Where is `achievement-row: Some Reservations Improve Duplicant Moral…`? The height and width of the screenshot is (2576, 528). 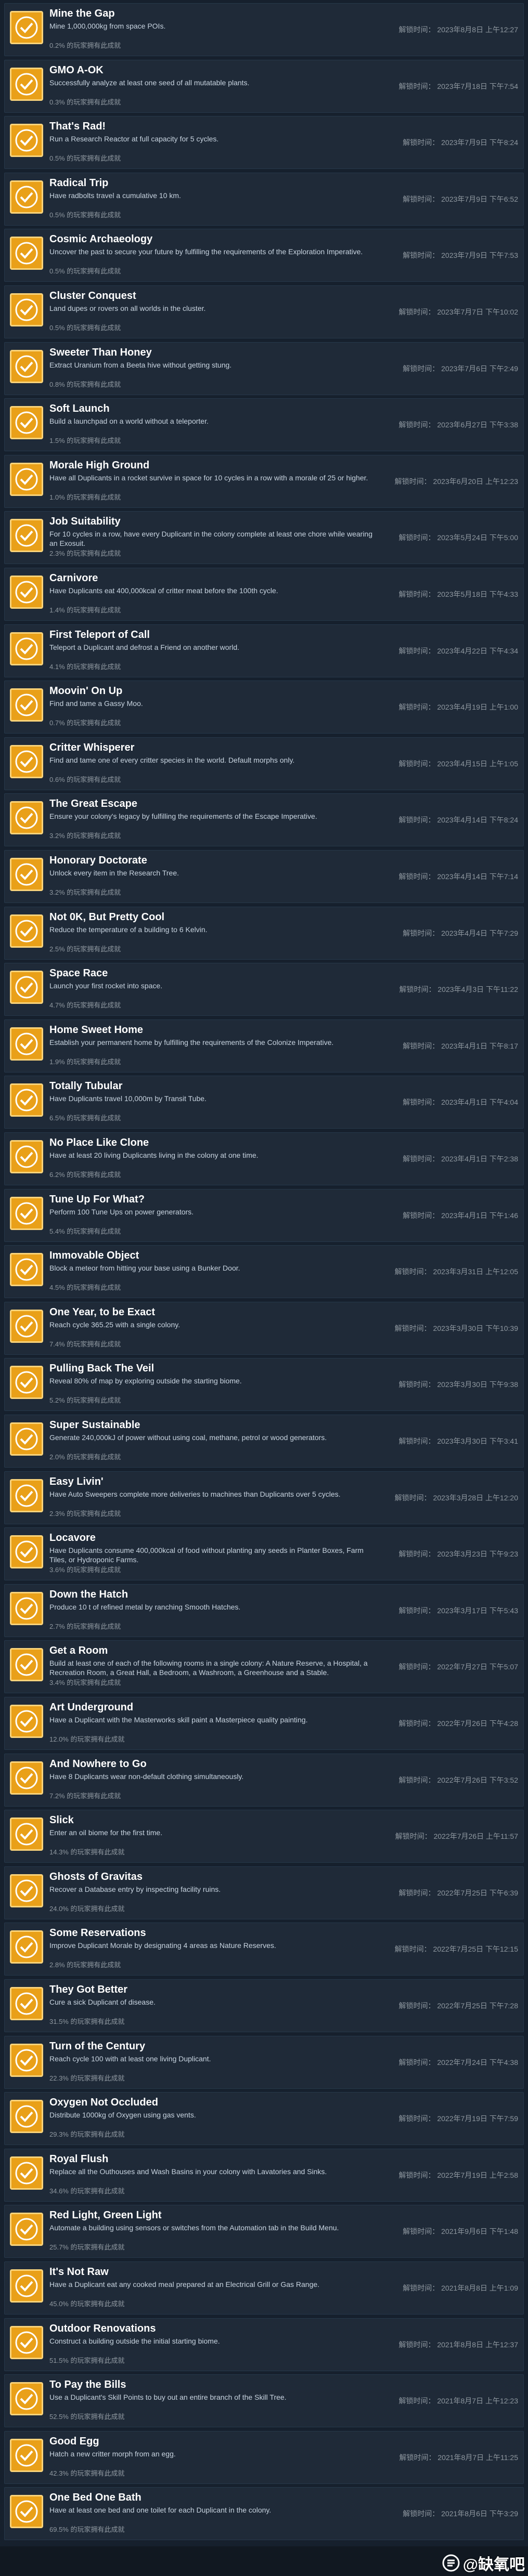 achievement-row: Some Reservations Improve Duplicant Moral… is located at coordinates (264, 1949).